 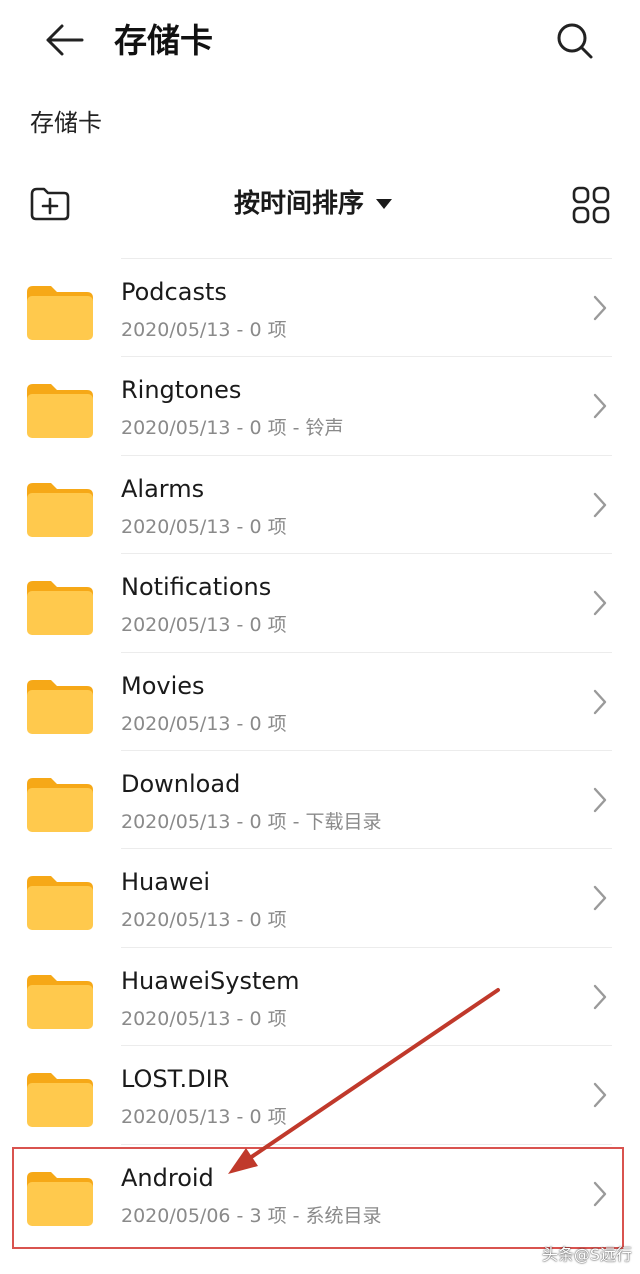 I want to click on toolbar: 按时间排序, so click(x=320, y=205).